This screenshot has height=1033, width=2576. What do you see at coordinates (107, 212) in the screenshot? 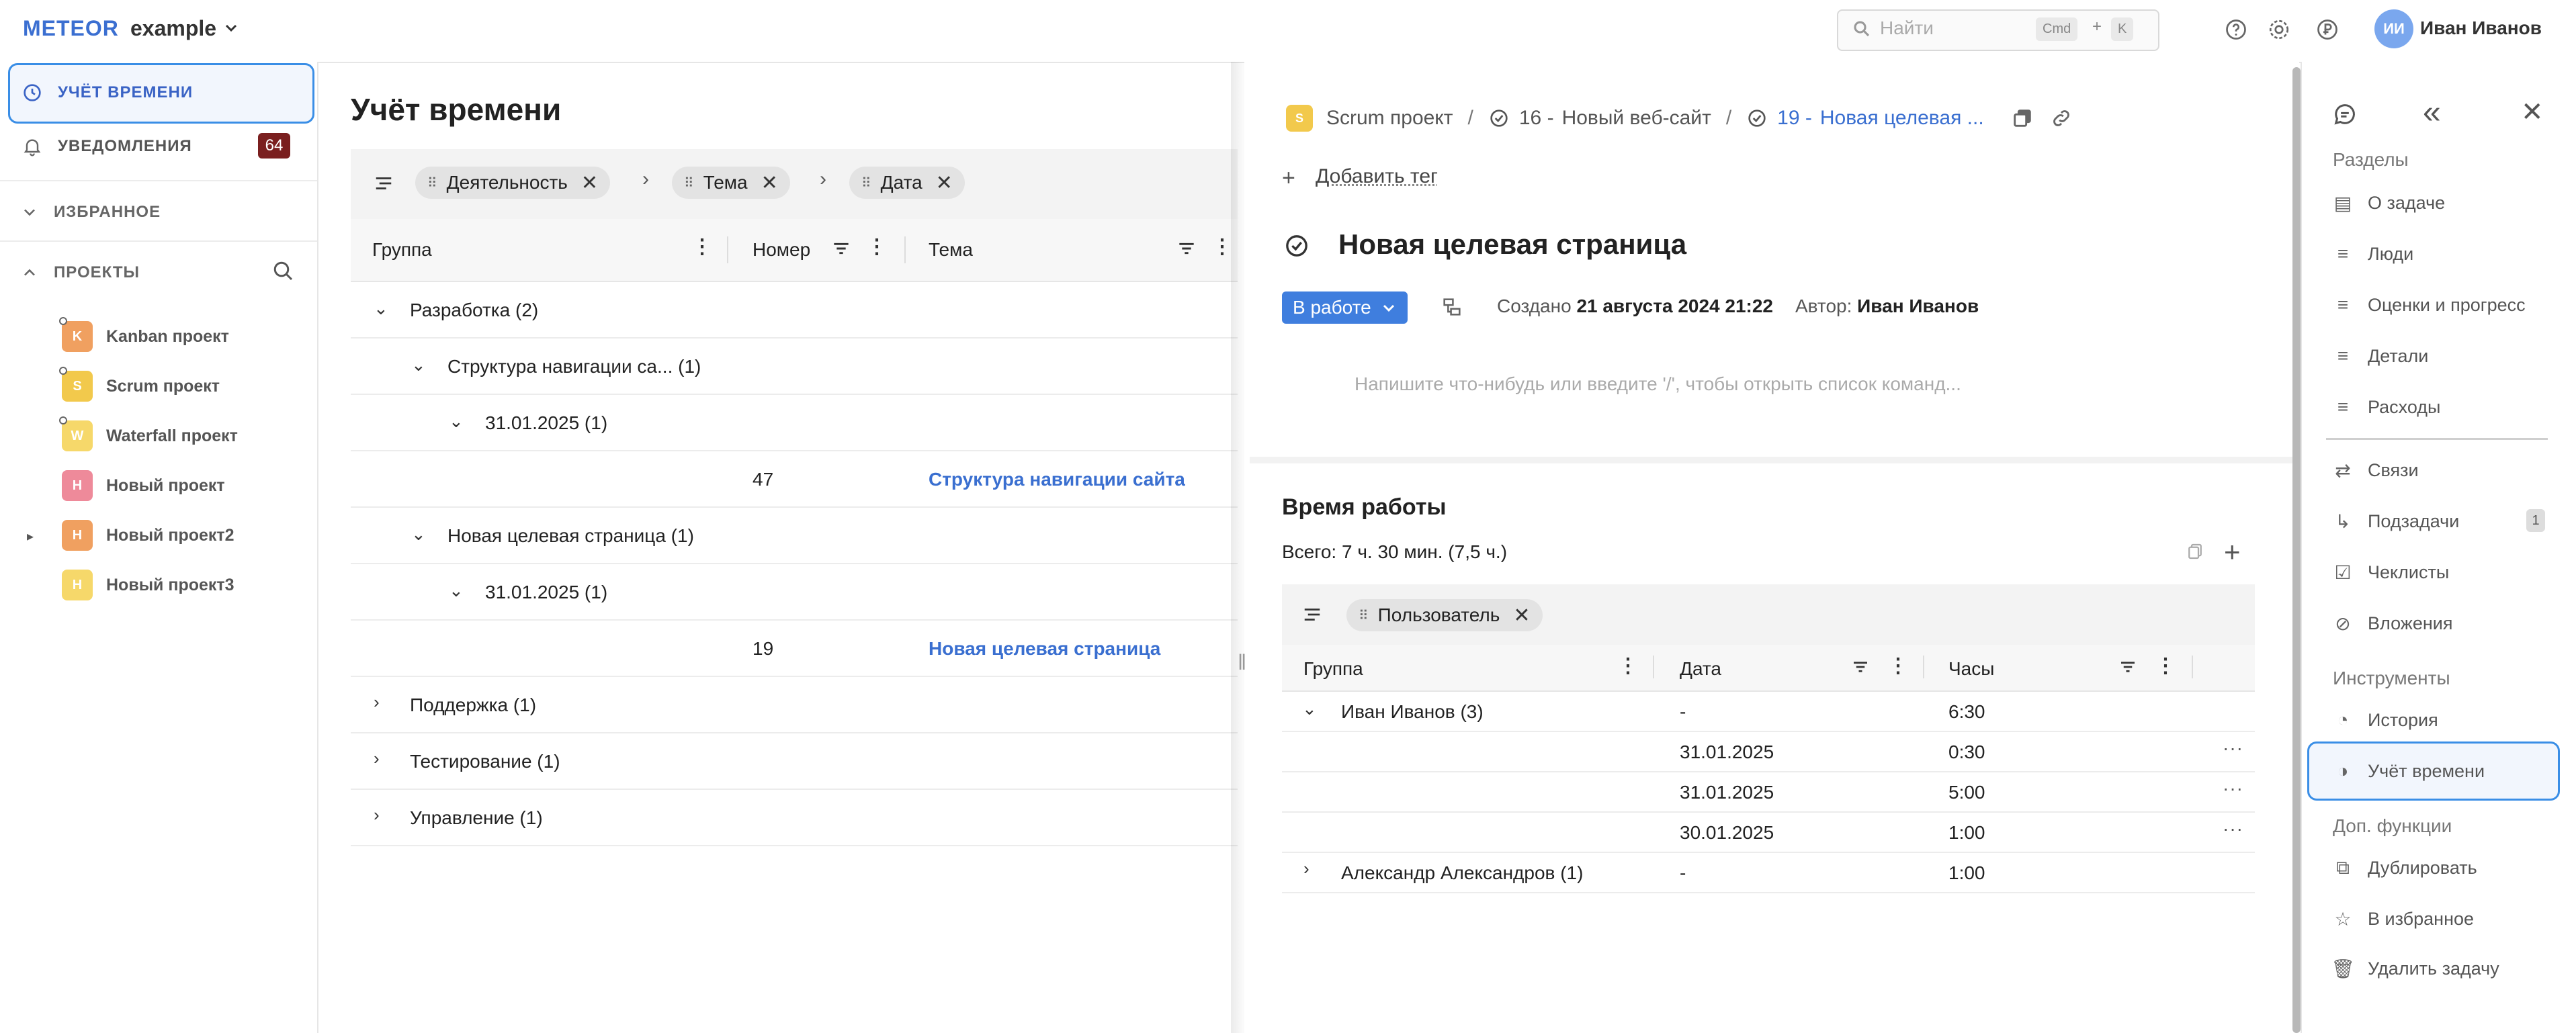
I see `favorites-section-toggle: ИЗБРАННОЕ` at bounding box center [107, 212].